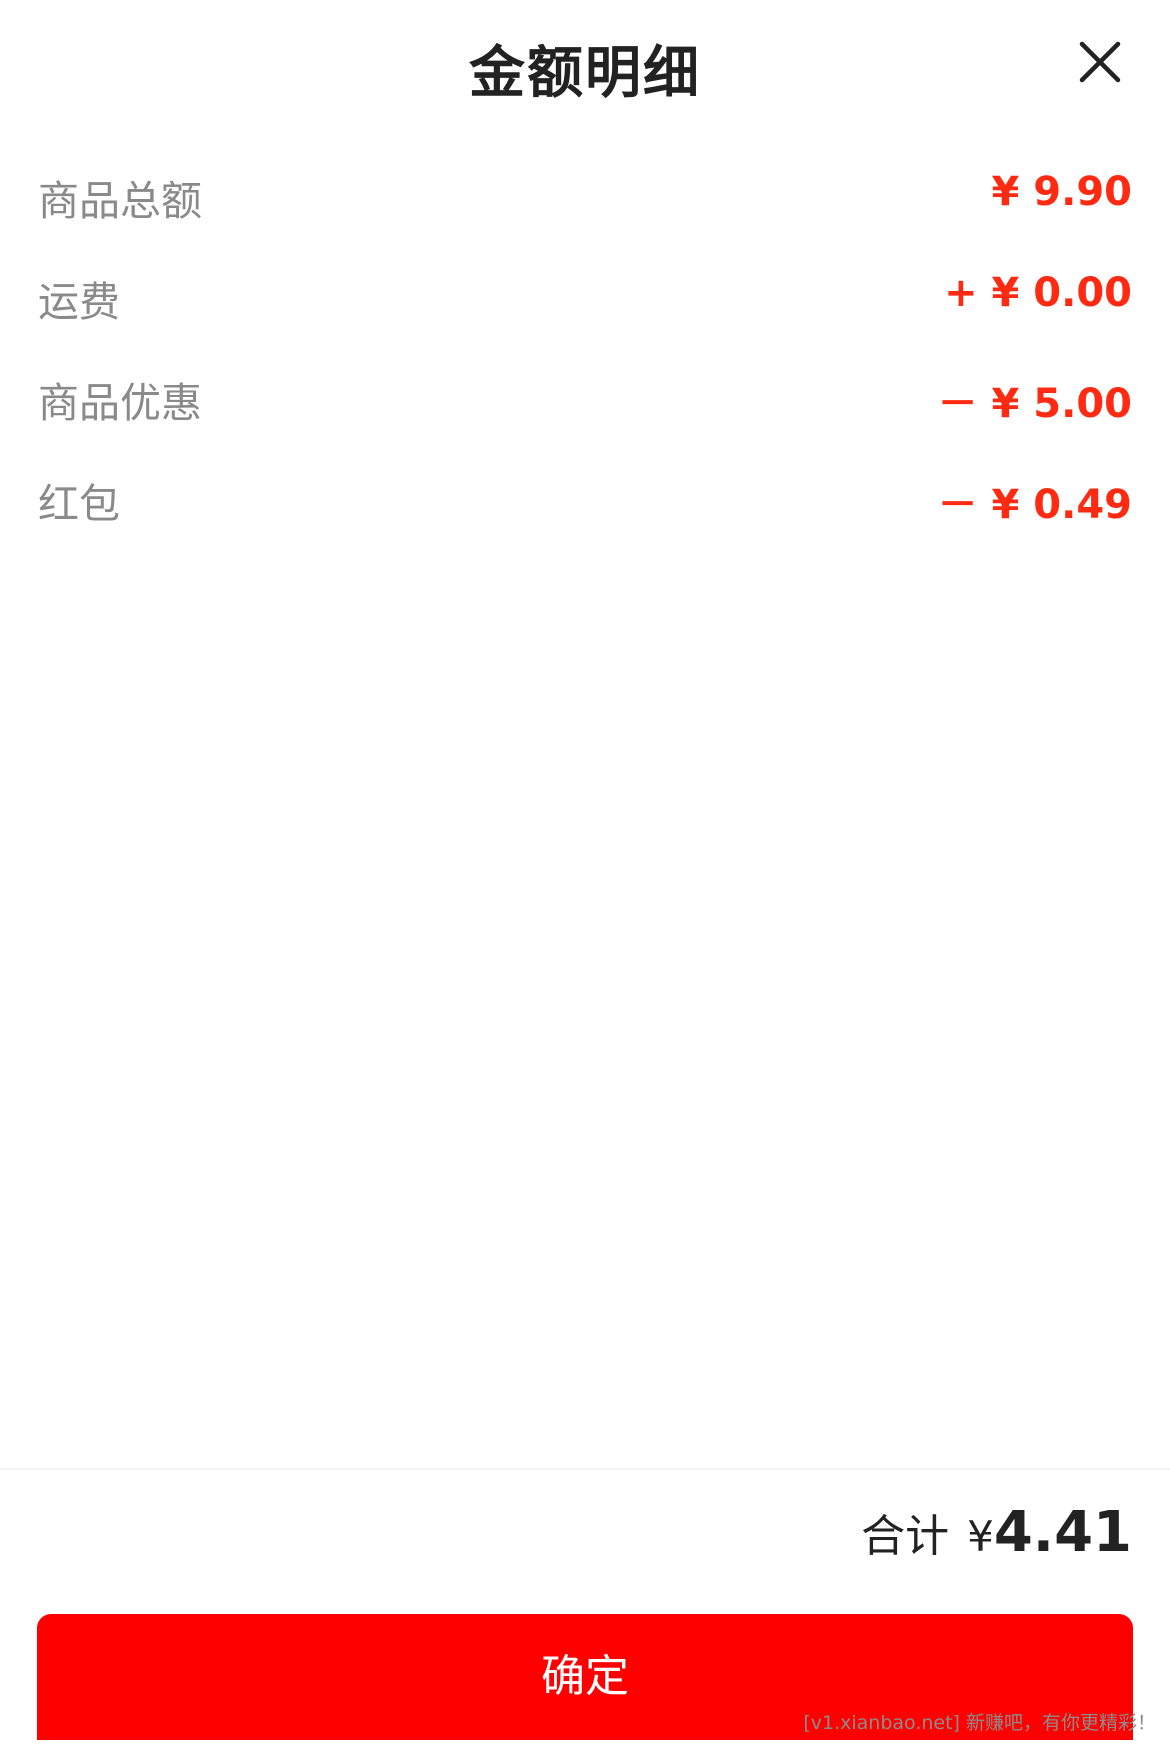  What do you see at coordinates (1062, 1532) in the screenshot?
I see `total-value: 4.41` at bounding box center [1062, 1532].